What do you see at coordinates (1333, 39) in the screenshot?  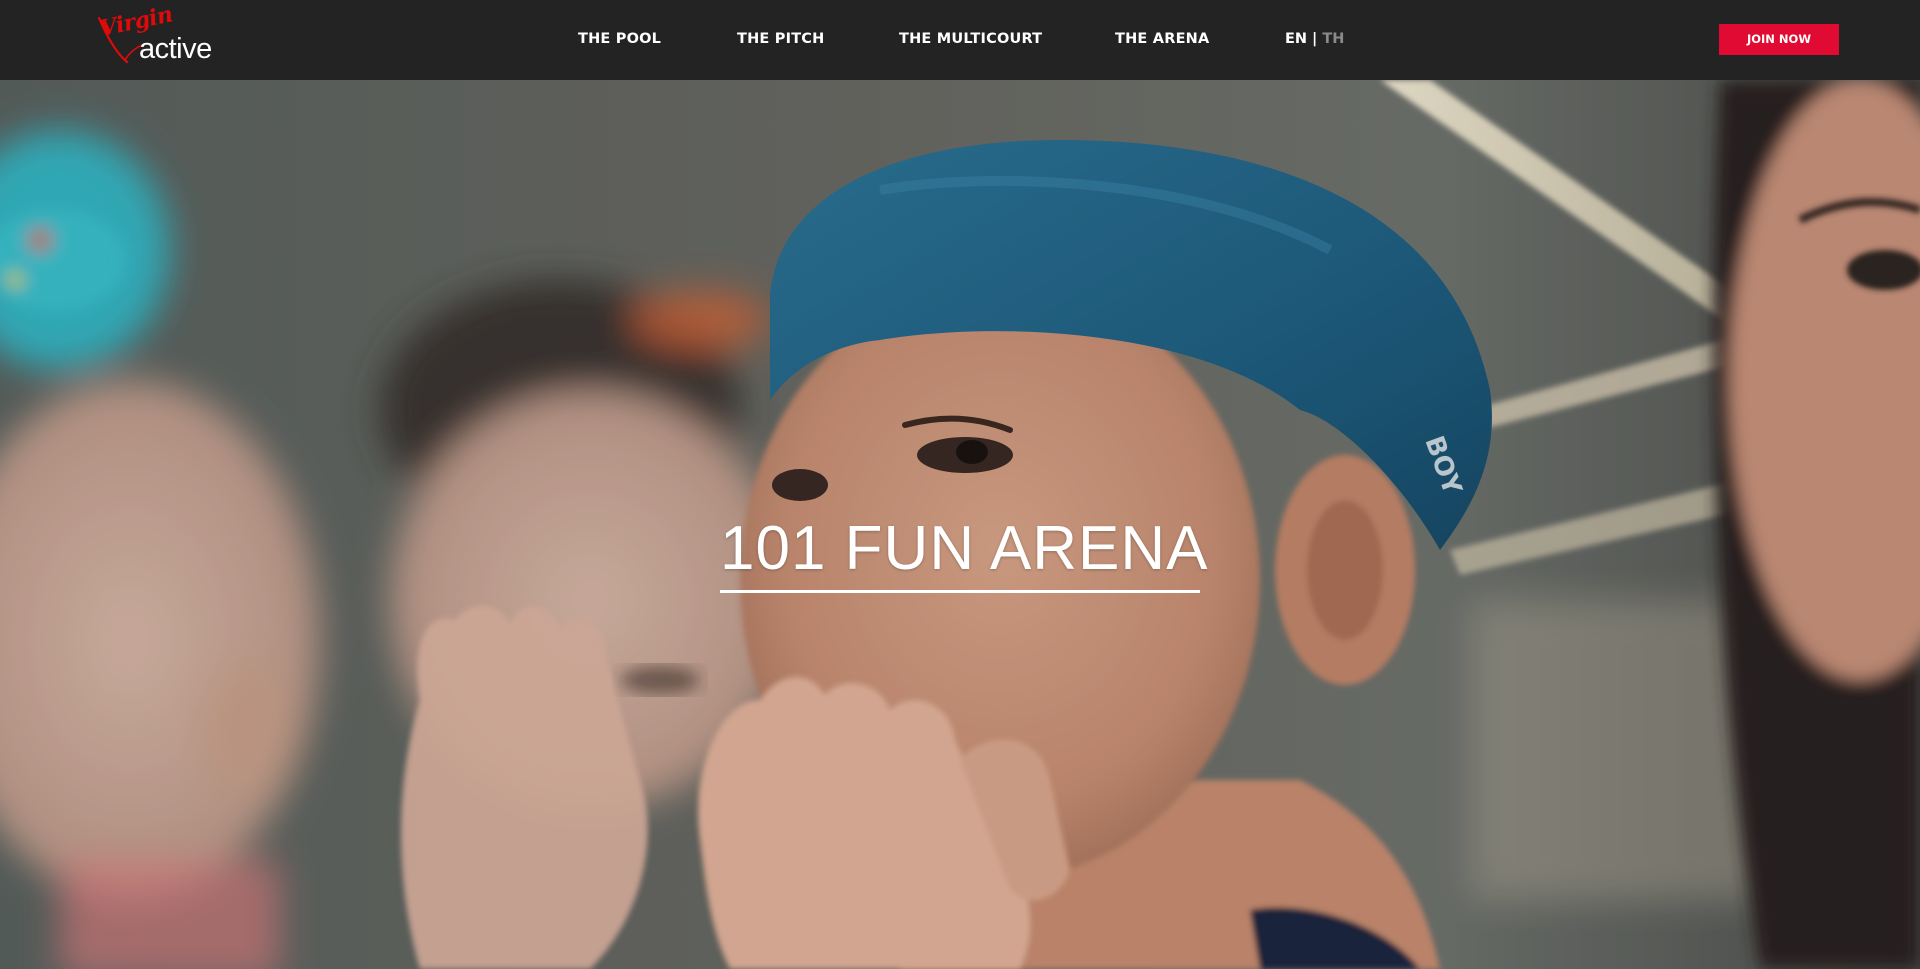 I see `language-option-th: TH` at bounding box center [1333, 39].